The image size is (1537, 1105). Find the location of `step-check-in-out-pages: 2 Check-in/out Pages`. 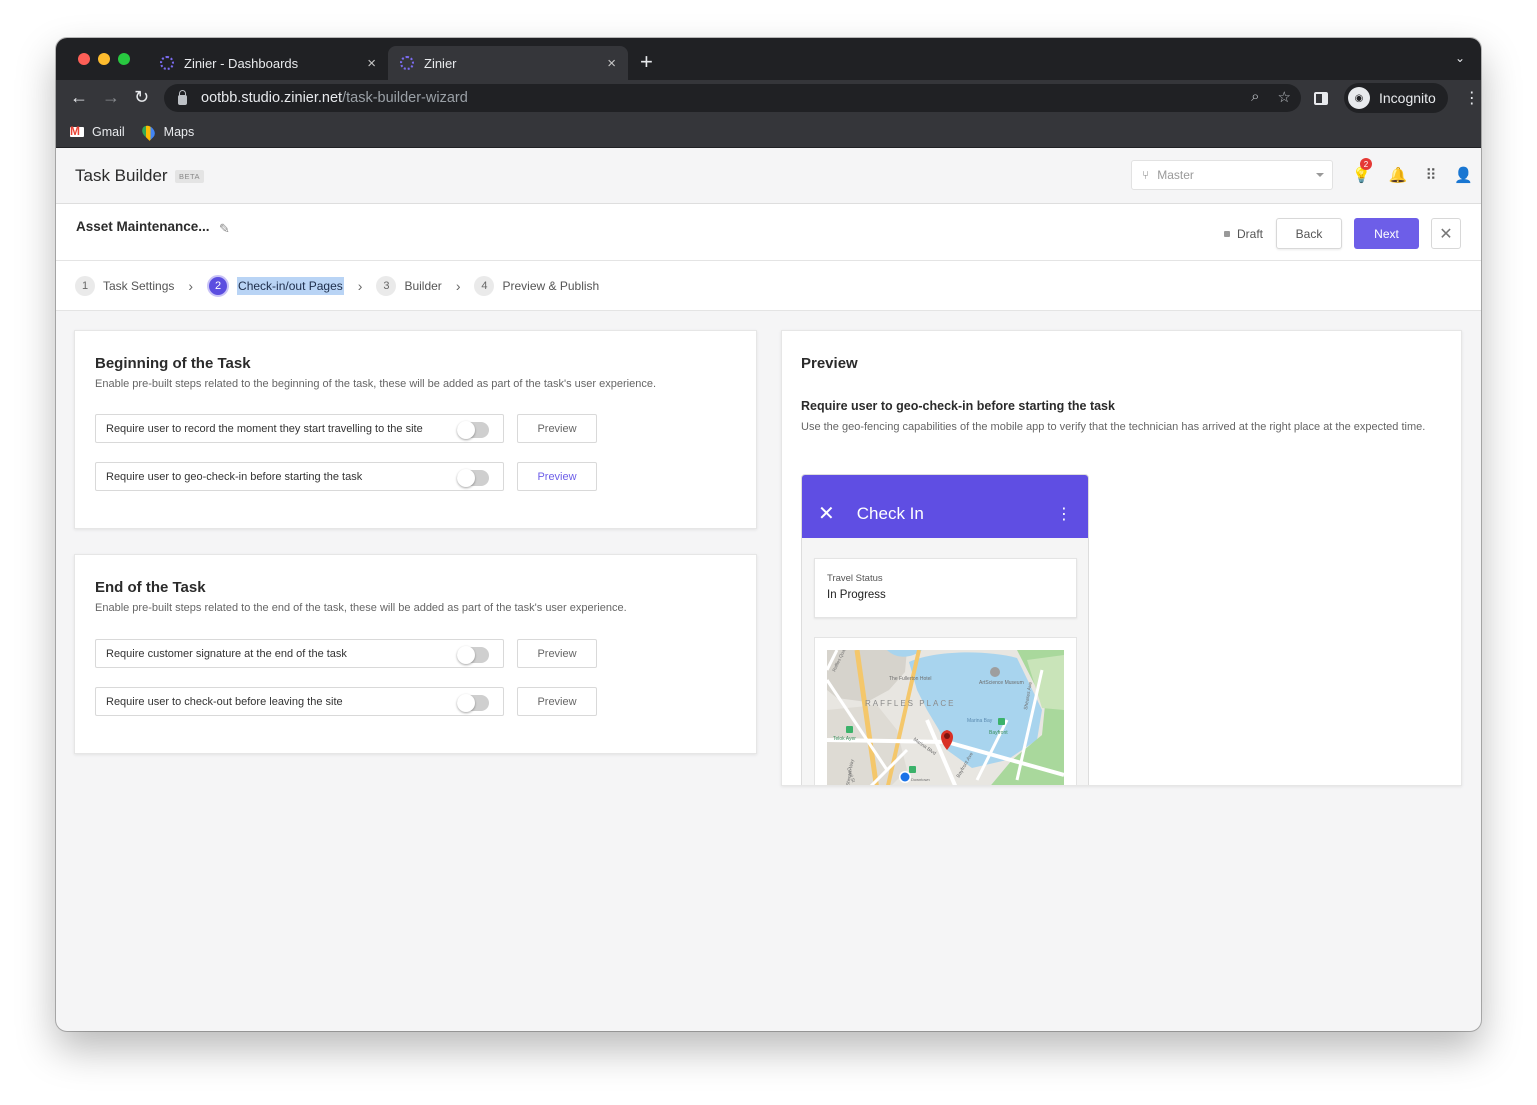

step-check-in-out-pages: 2 Check-in/out Pages is located at coordinates (275, 285).